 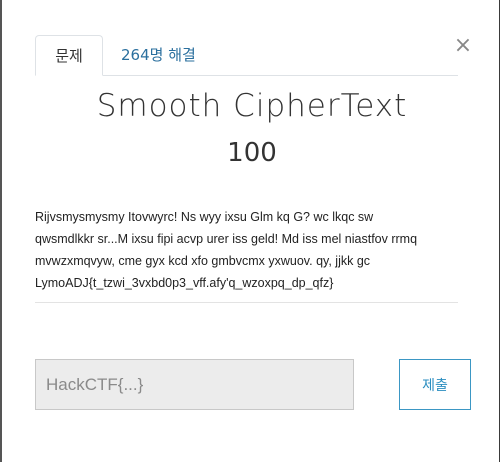 What do you see at coordinates (246, 55) in the screenshot?
I see `modal-tabs: 문제 264명 해결` at bounding box center [246, 55].